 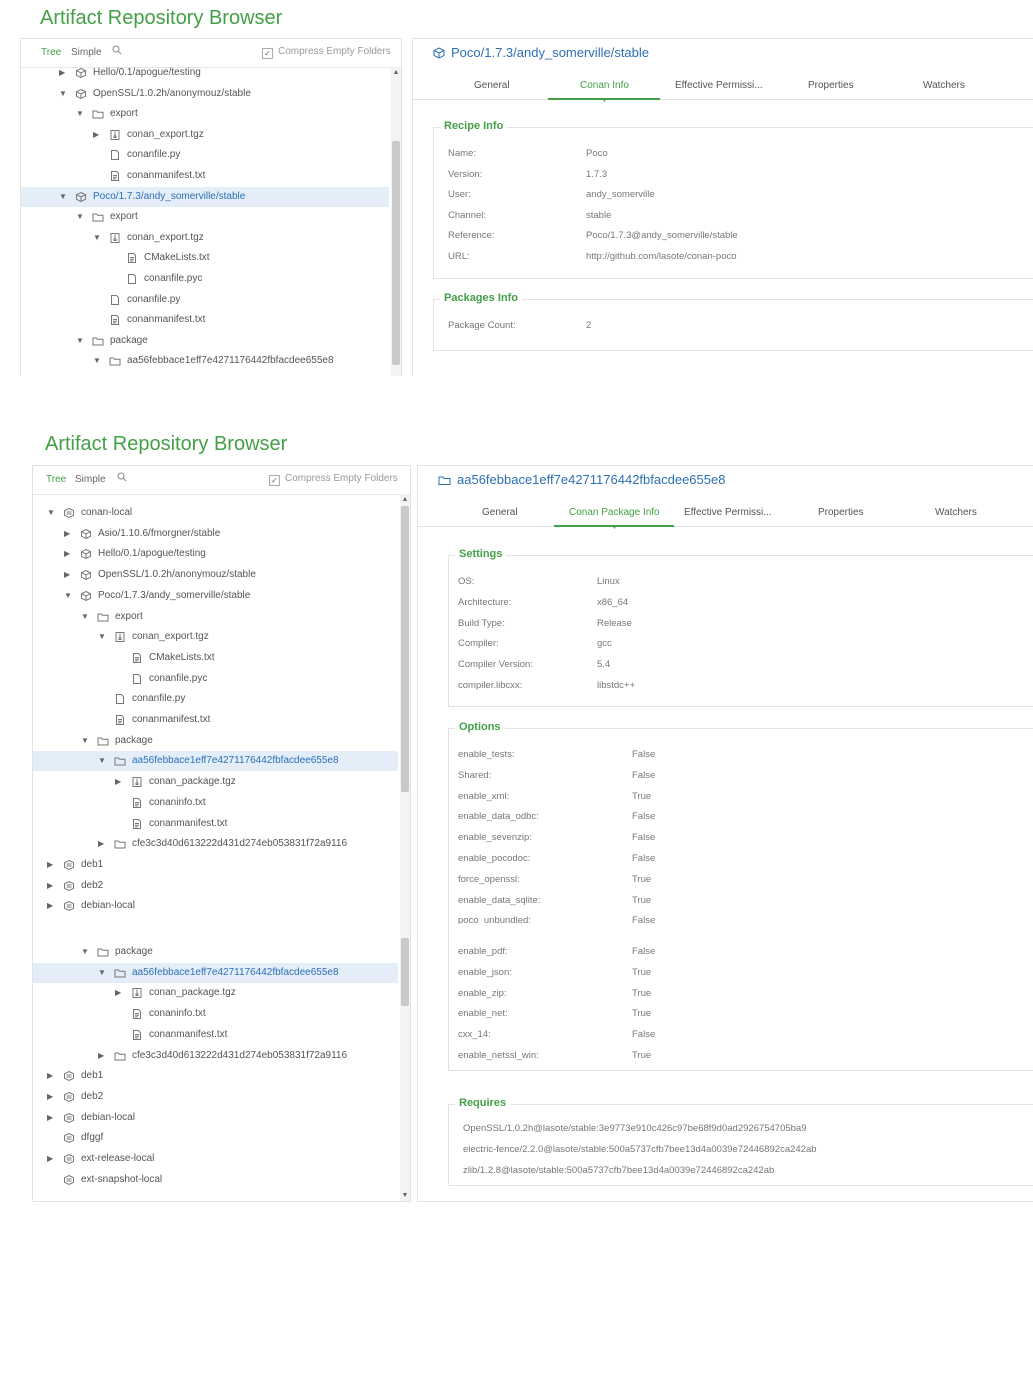 What do you see at coordinates (215, 534) in the screenshot?
I see `tree-node: ▶ Asio/1.10.6/fmorgner/stable` at bounding box center [215, 534].